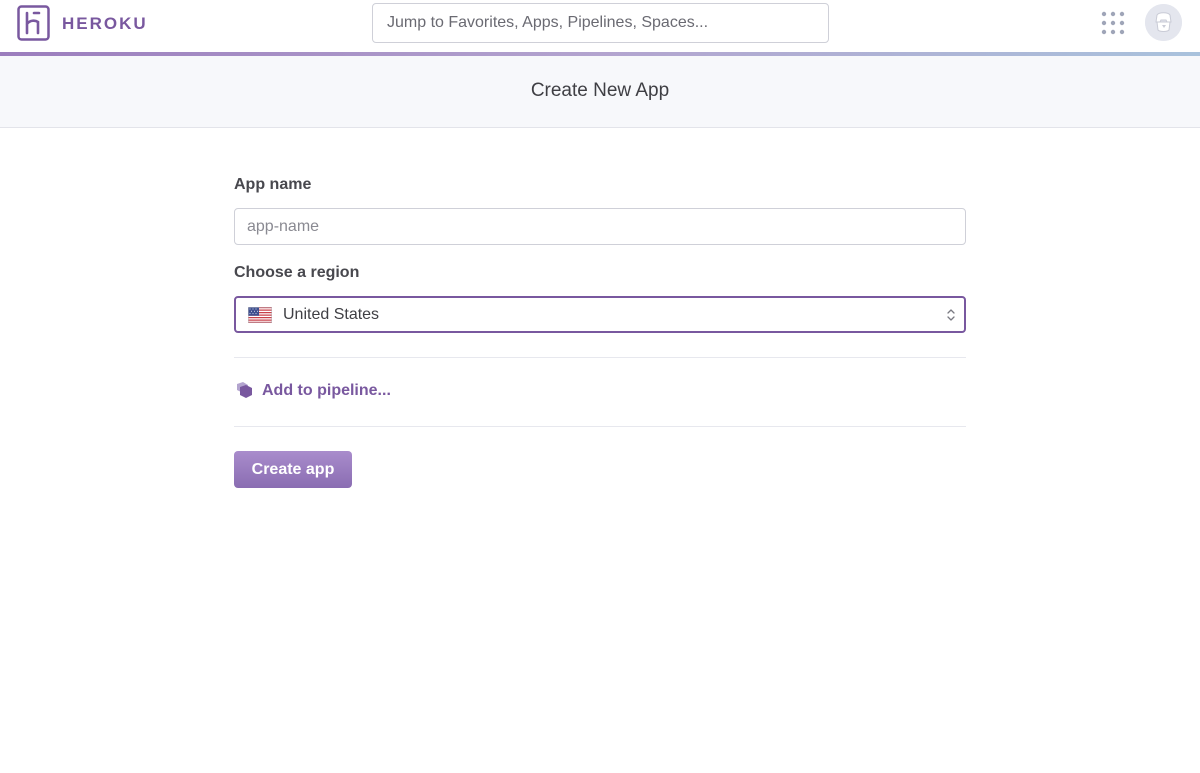 The width and height of the screenshot is (1200, 773). I want to click on user-avatar-icon, so click(1163, 22).